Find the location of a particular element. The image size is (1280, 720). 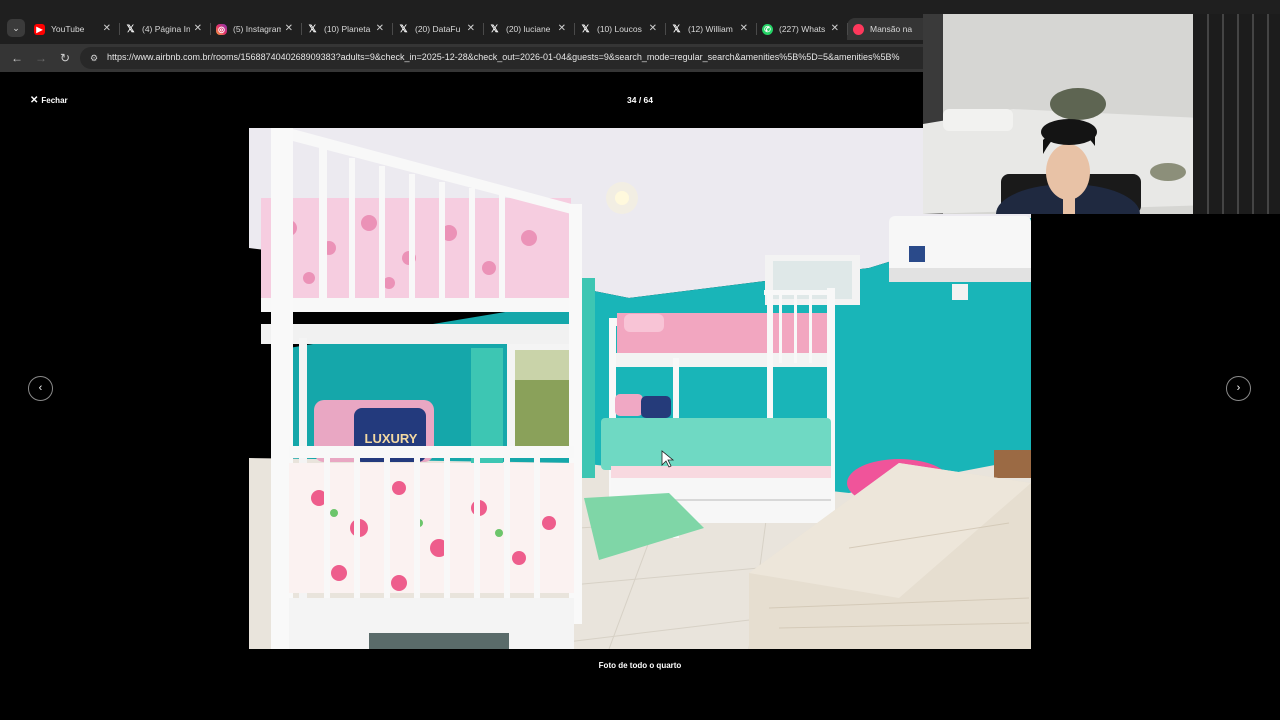

instagram-icon: ◎ is located at coordinates (221, 29).